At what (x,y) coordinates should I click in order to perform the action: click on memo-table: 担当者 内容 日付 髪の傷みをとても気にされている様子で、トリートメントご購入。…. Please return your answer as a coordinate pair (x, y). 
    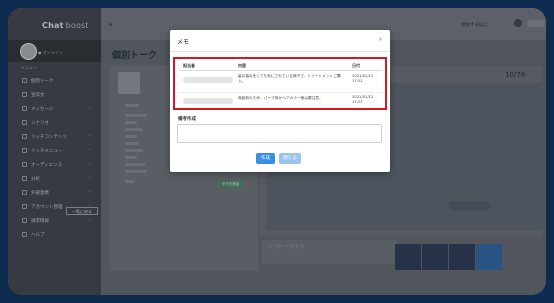
    Looking at the image, I should click on (280, 83).